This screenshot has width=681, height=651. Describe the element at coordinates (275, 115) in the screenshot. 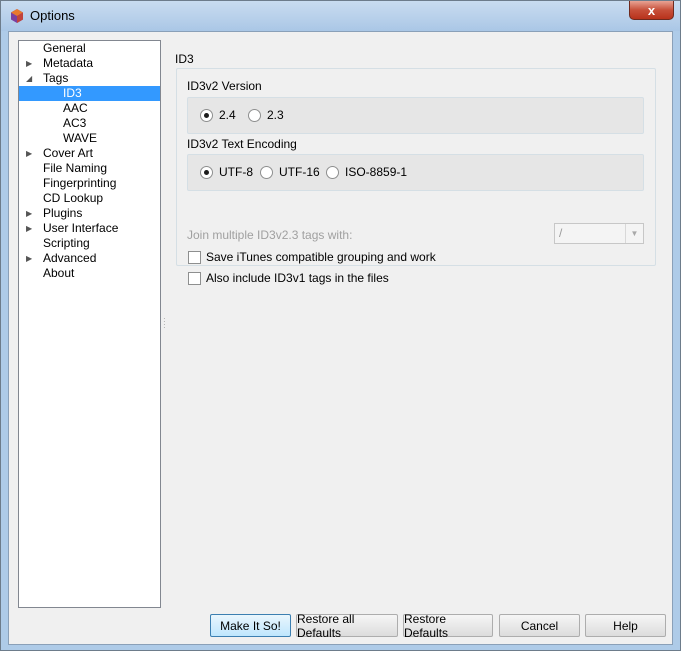

I see `version-2-3-label: 2.3` at that location.